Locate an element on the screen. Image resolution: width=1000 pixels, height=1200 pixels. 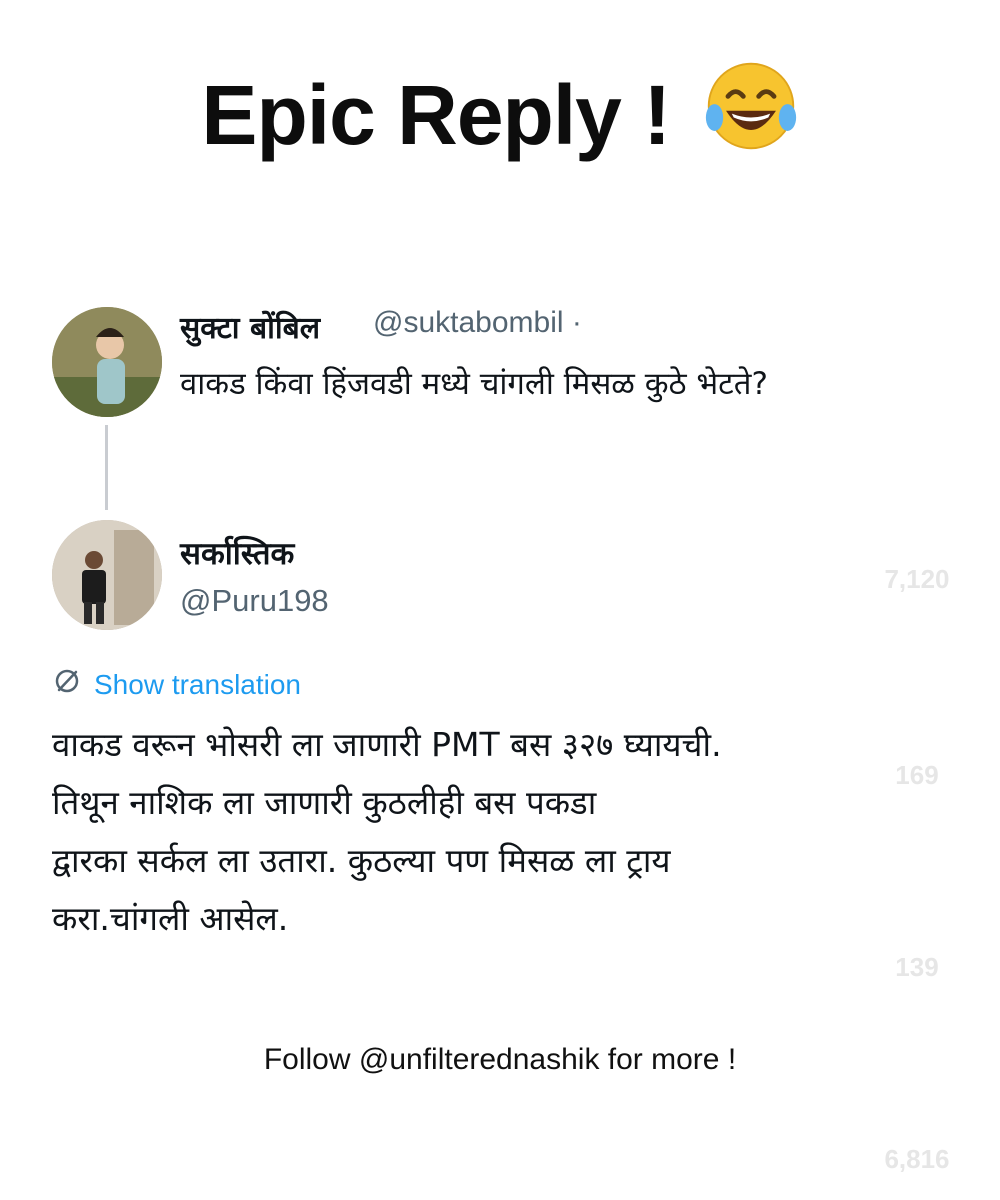
comment-action: 169 is located at coordinates (917, 724).